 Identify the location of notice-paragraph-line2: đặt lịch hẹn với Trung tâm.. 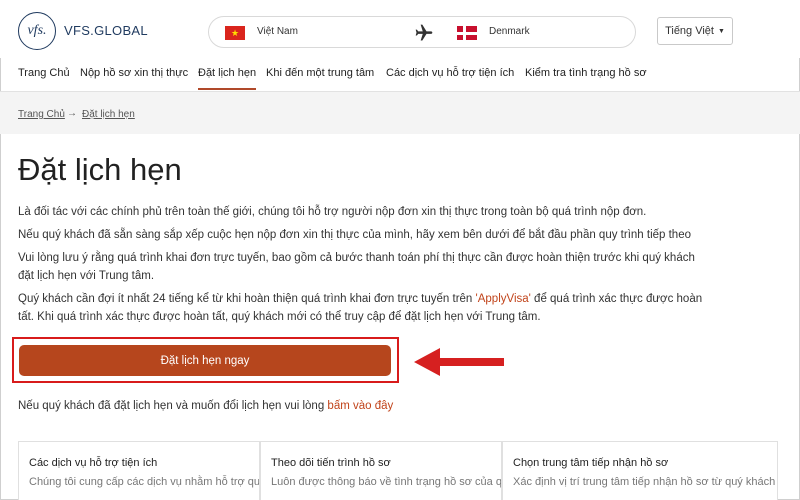
(86, 276).